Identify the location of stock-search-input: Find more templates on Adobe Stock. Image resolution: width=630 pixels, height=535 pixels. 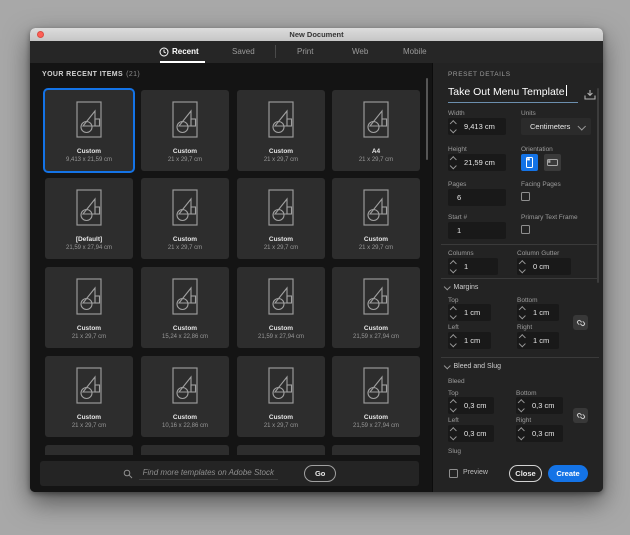
(208, 474).